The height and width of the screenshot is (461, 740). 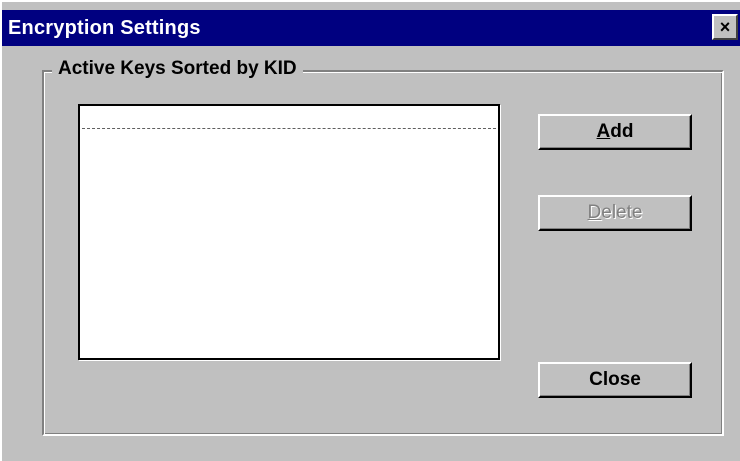 What do you see at coordinates (177, 69) in the screenshot?
I see `active-keys-group-label: Active Keys Sorted by KID` at bounding box center [177, 69].